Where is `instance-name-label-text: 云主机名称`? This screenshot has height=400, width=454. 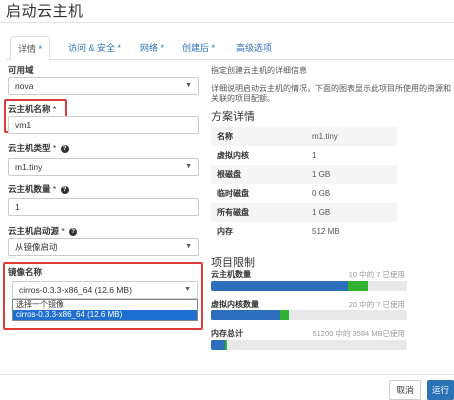
instance-name-label-text: 云主机名称 is located at coordinates (29, 109).